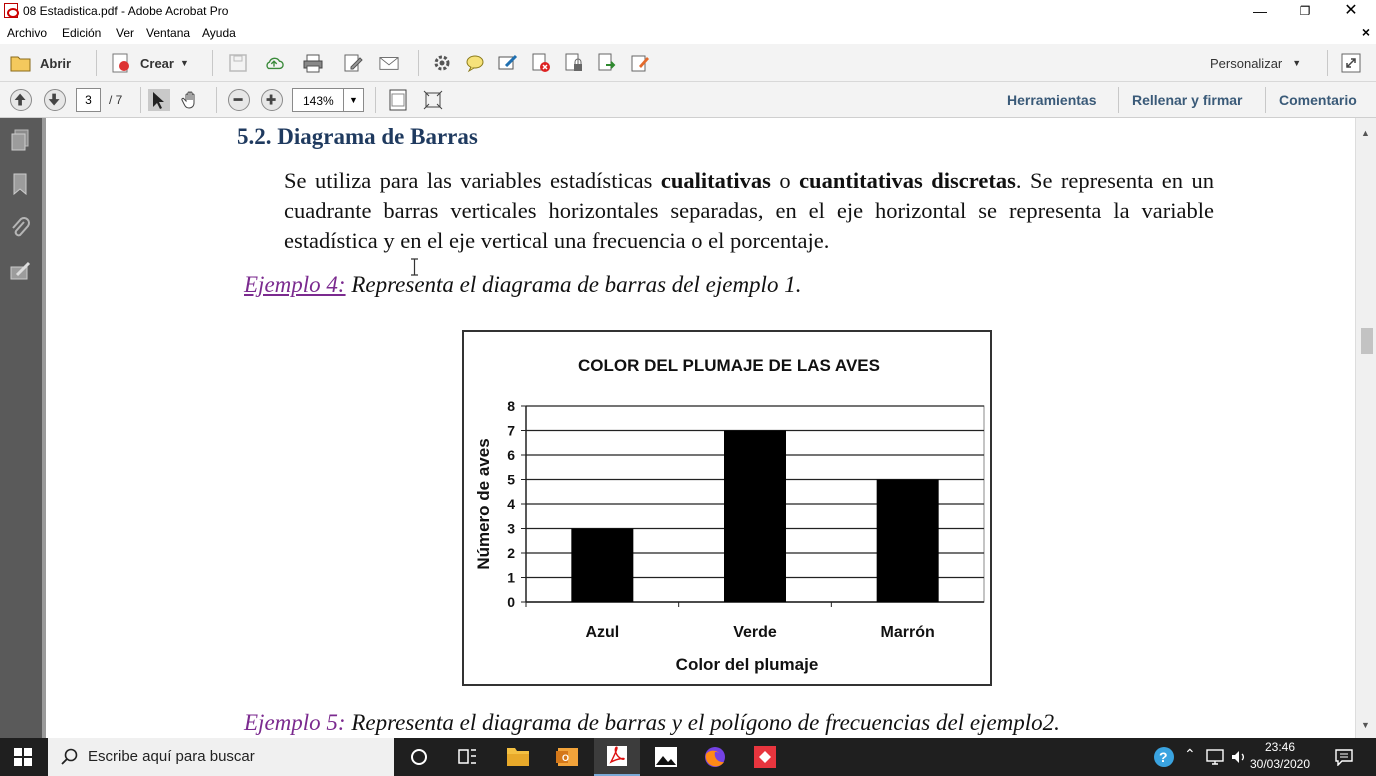 Image resolution: width=1376 pixels, height=776 pixels. Describe the element at coordinates (574, 63) in the screenshot. I see `lock-document-icon` at that location.